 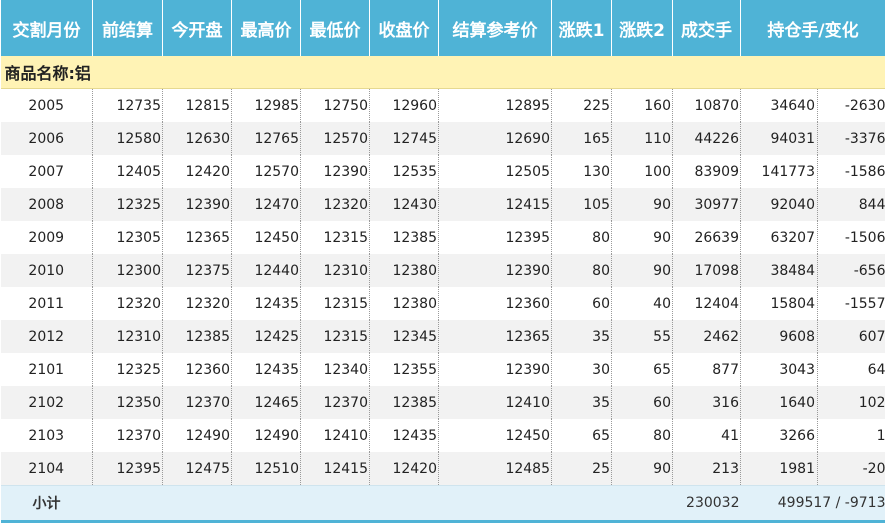 What do you see at coordinates (266, 270) in the screenshot?
I see `cell-high: 12440` at bounding box center [266, 270].